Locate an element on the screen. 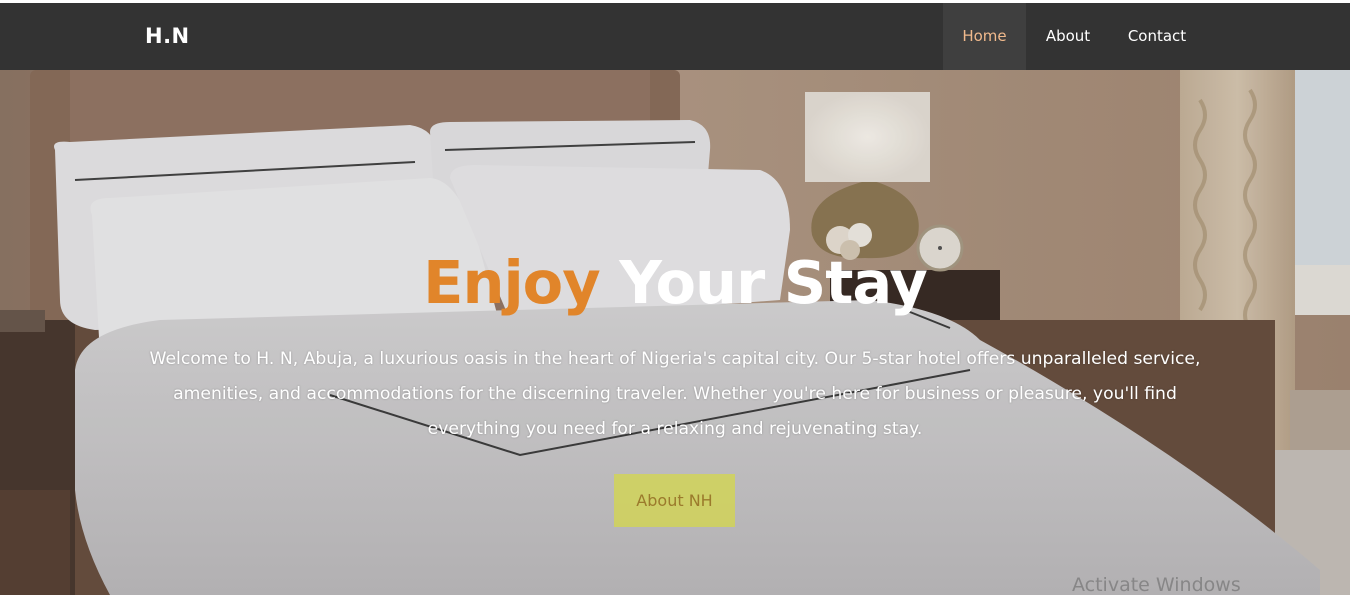  nav-item-contact: Contact is located at coordinates (1157, 36).